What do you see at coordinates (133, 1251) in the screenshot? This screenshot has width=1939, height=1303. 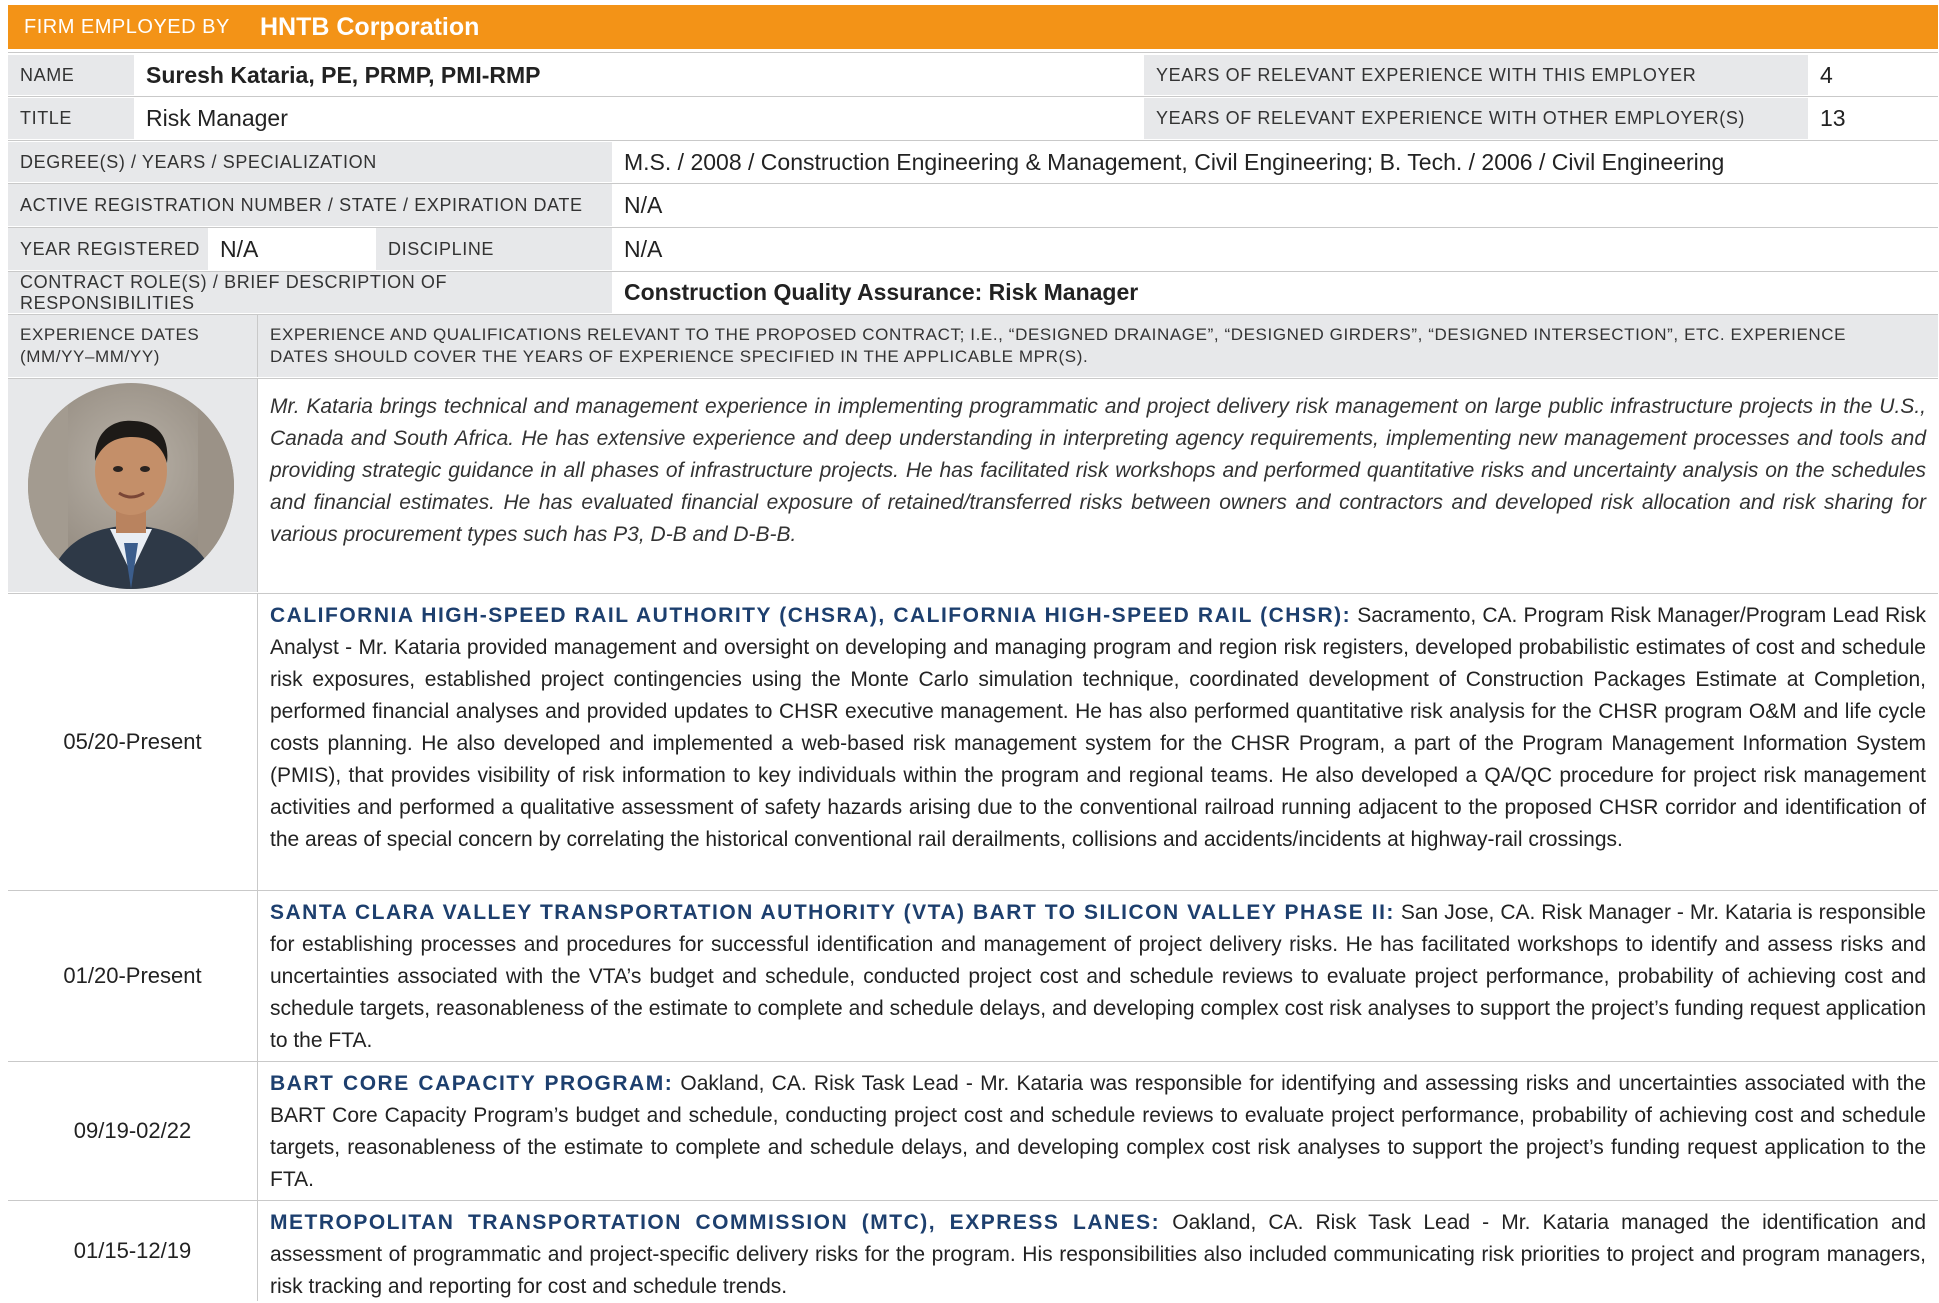 I see `entry-date: 01/15-12/19` at bounding box center [133, 1251].